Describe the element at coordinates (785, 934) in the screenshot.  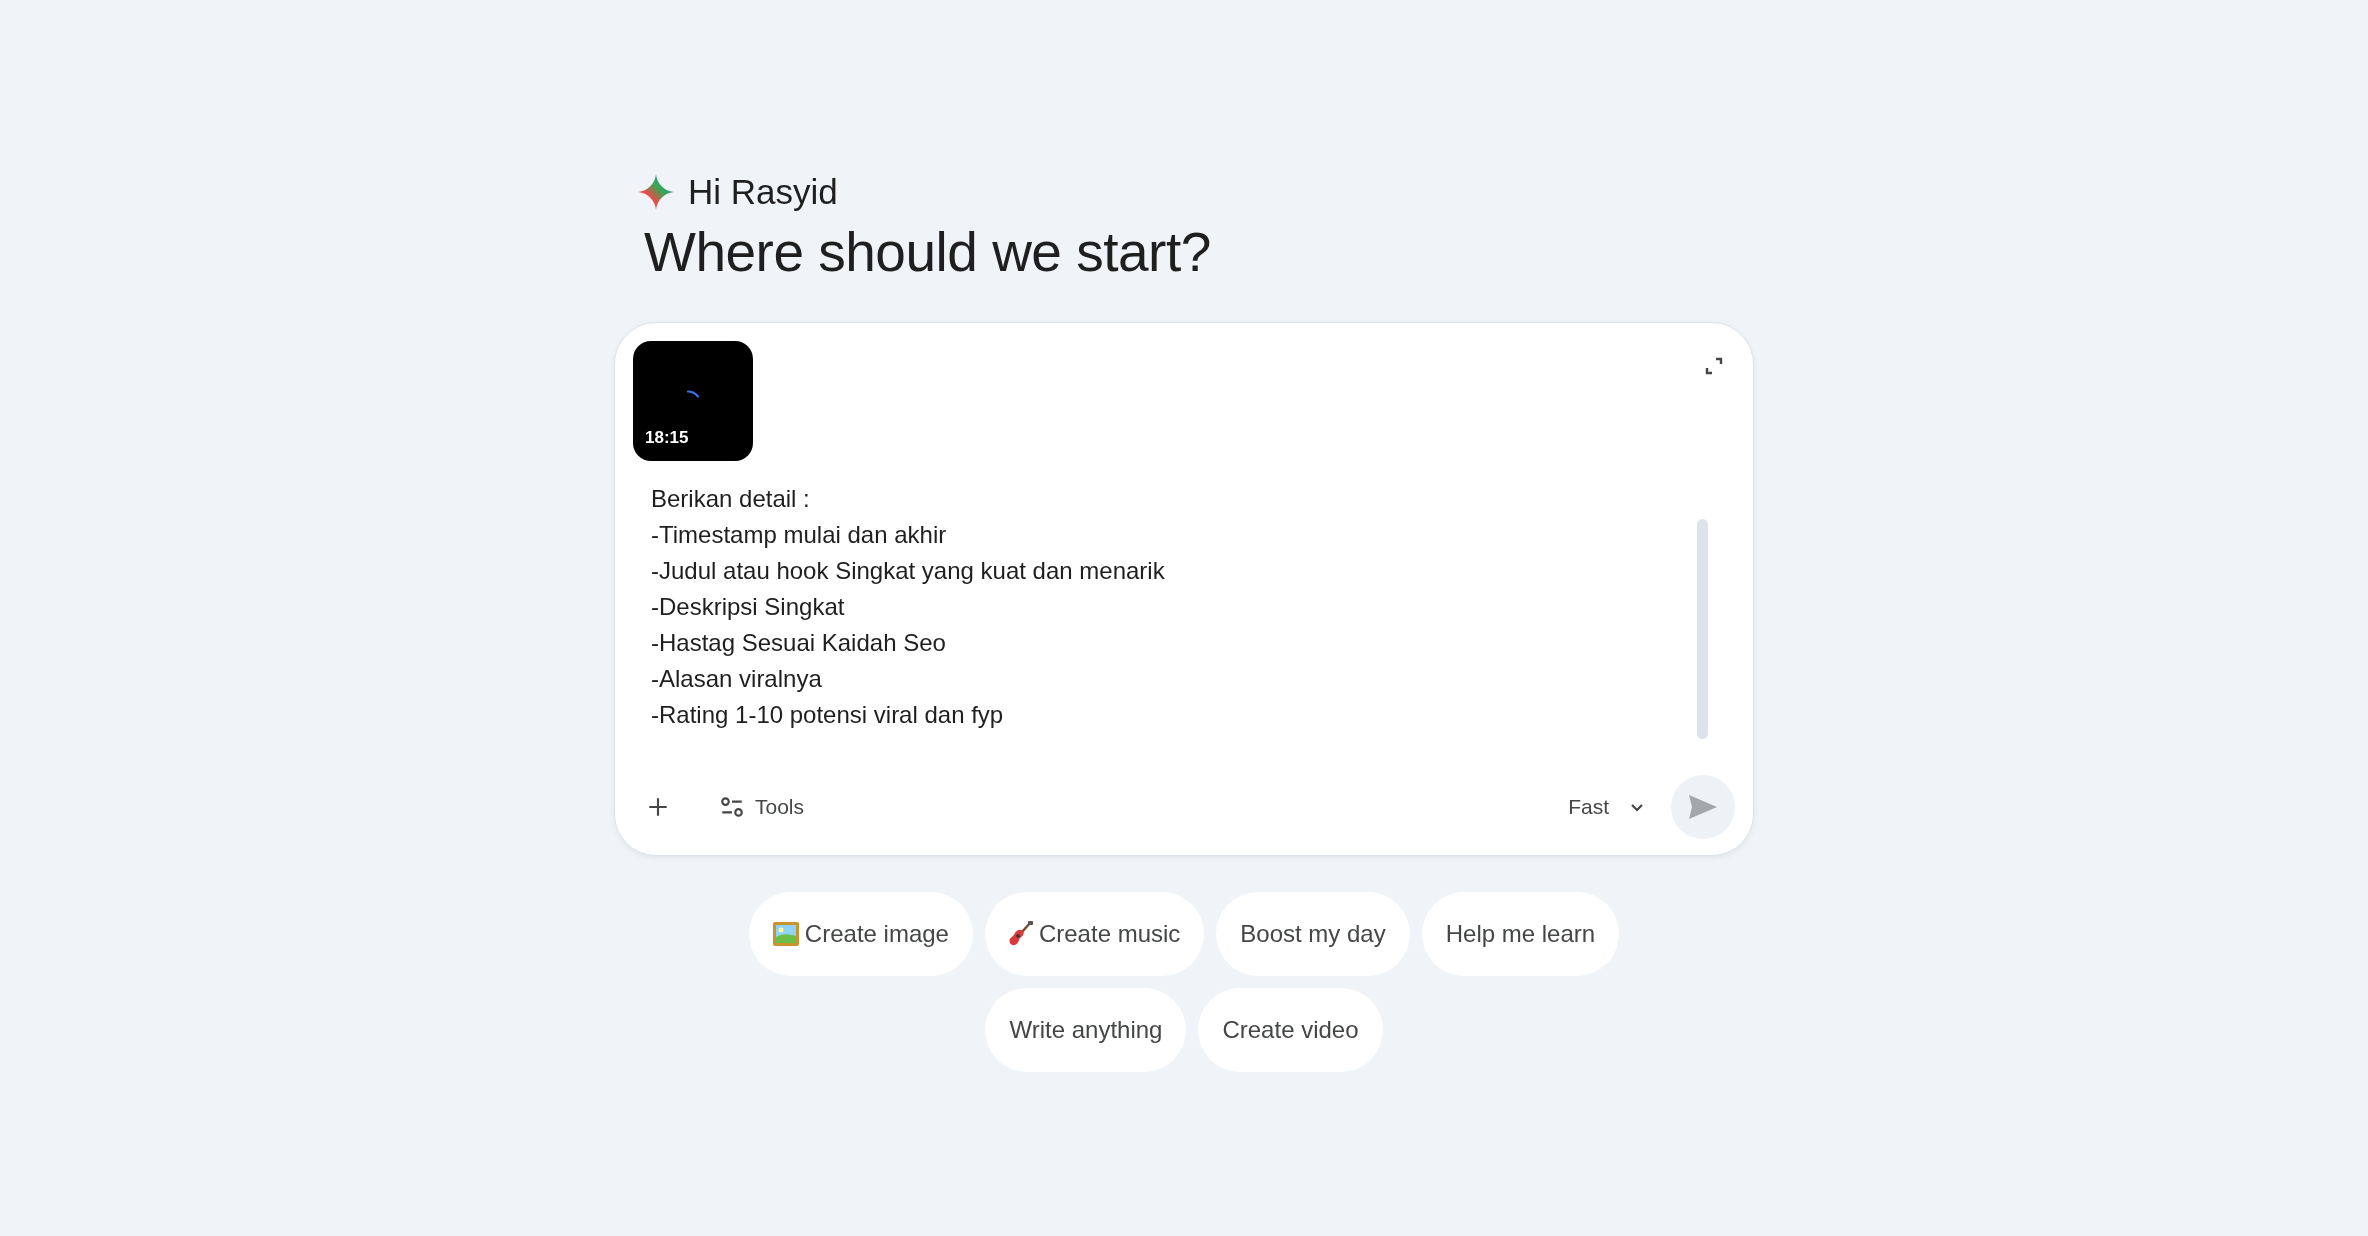
I see `framed-picture-icon` at that location.